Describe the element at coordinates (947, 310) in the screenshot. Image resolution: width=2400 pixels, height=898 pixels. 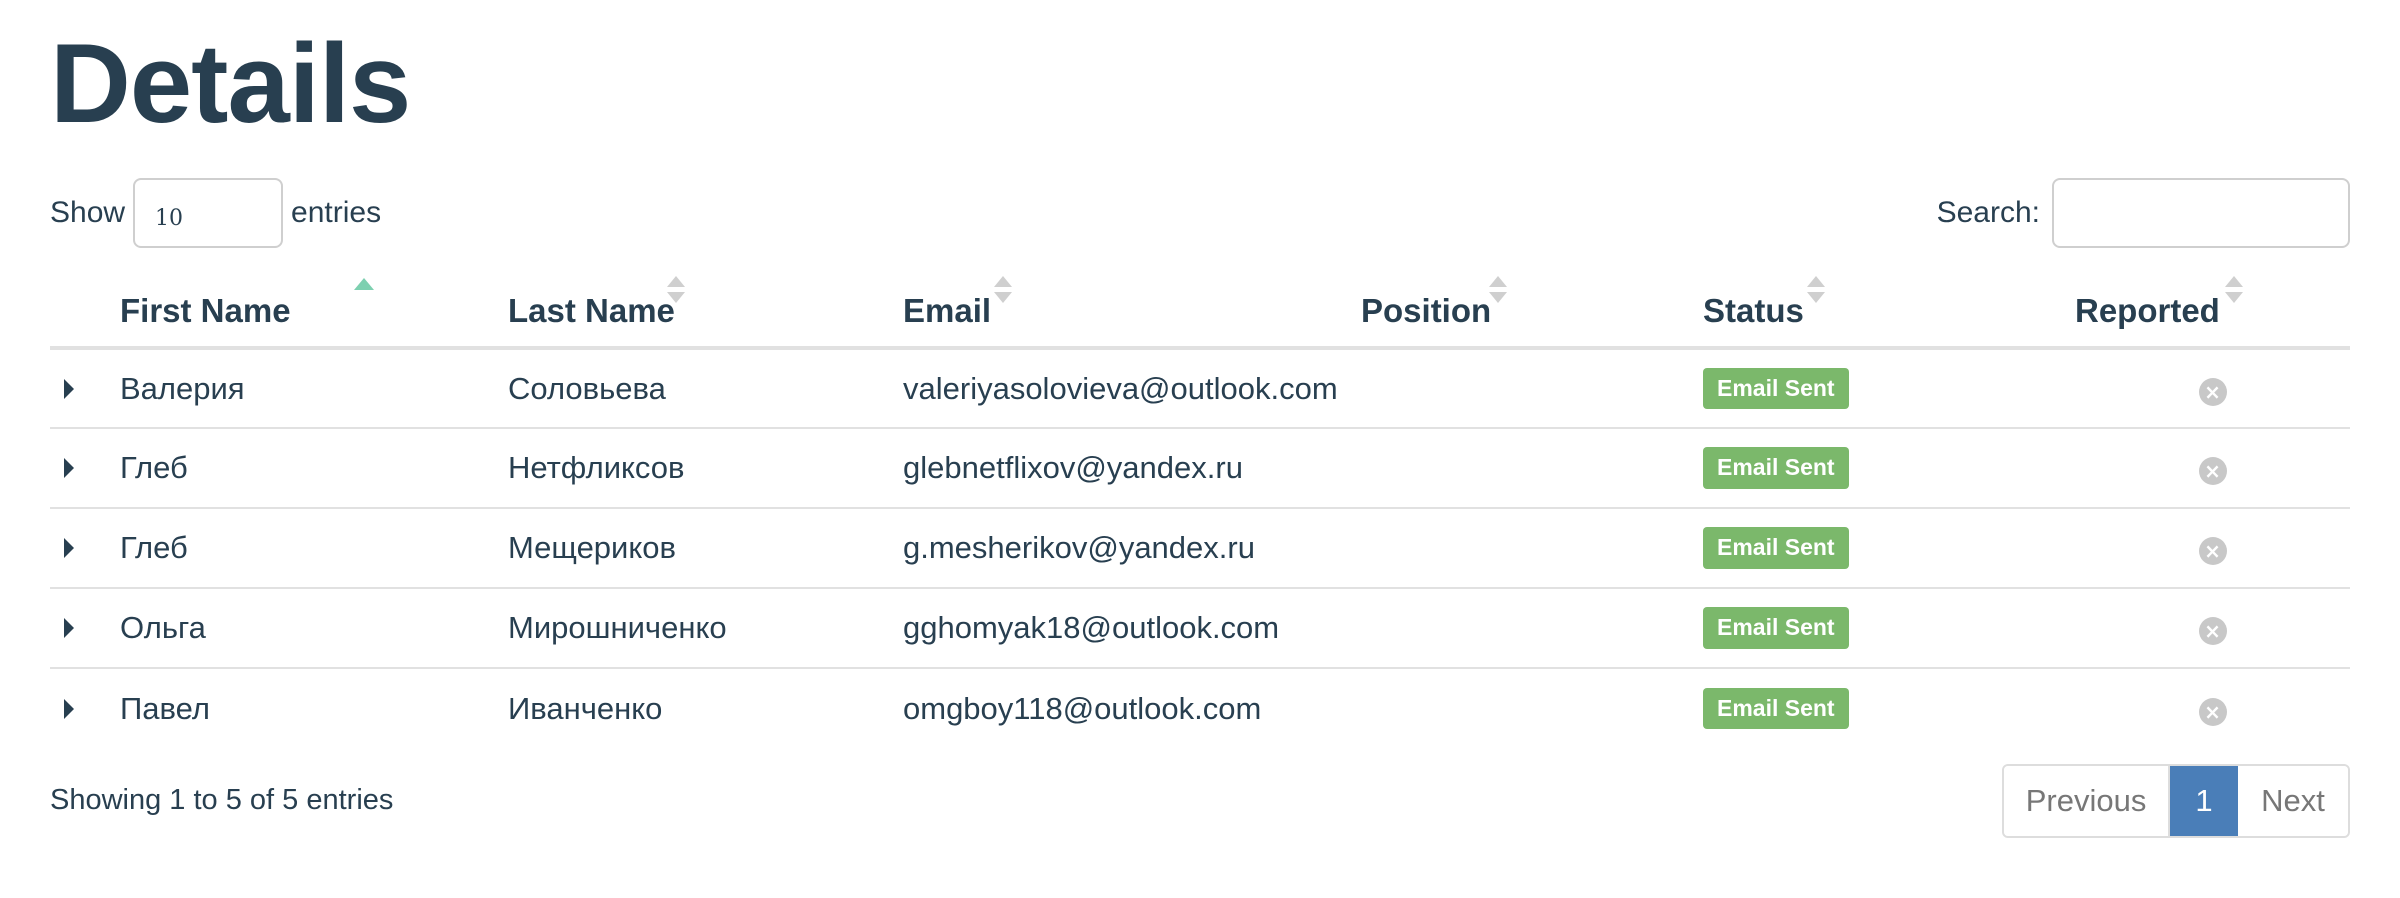
I see `column-label: Email` at that location.